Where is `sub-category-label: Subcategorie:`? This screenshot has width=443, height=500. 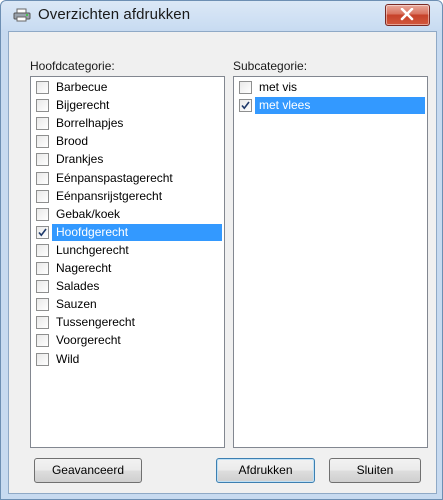
sub-category-label: Subcategorie: is located at coordinates (270, 66).